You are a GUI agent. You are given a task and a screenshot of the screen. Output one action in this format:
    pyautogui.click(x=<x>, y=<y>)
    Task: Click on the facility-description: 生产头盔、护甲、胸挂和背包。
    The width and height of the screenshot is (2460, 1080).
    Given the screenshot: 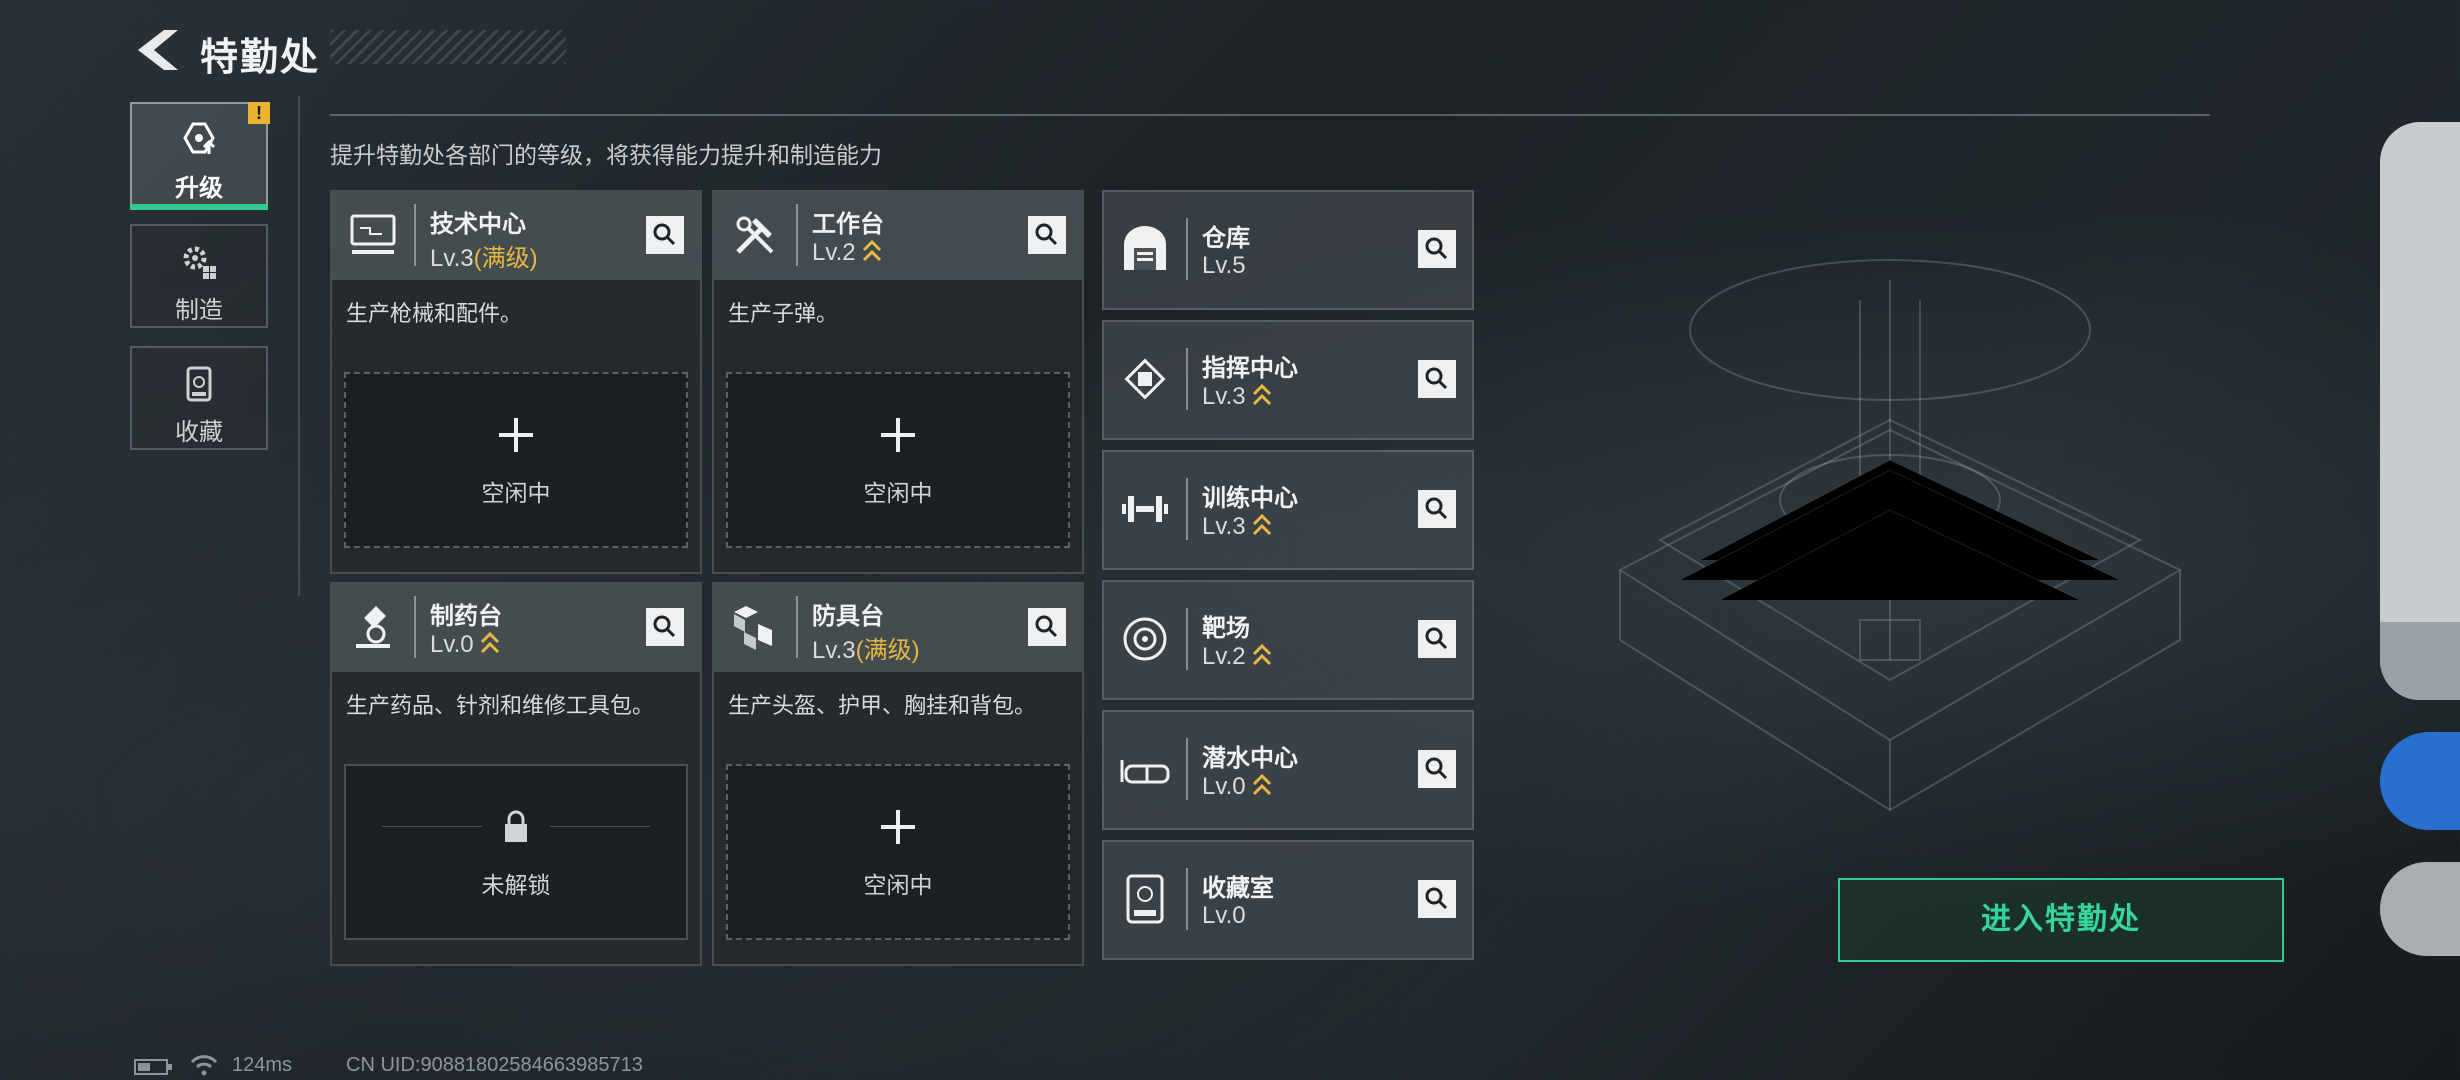 What is the action you would take?
    pyautogui.click(x=882, y=705)
    